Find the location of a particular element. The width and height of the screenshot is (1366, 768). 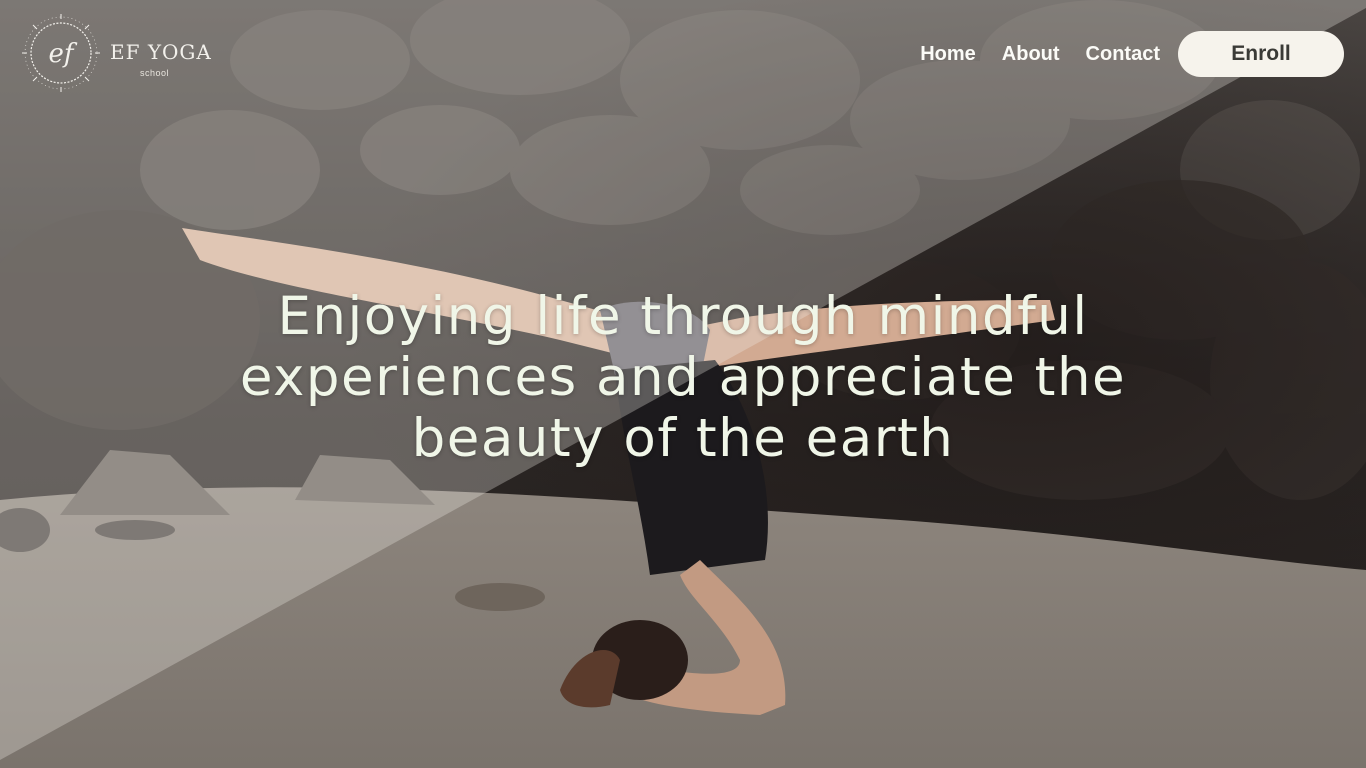

headline-line-1: Enjoying life through mindful is located at coordinates (683, 316).